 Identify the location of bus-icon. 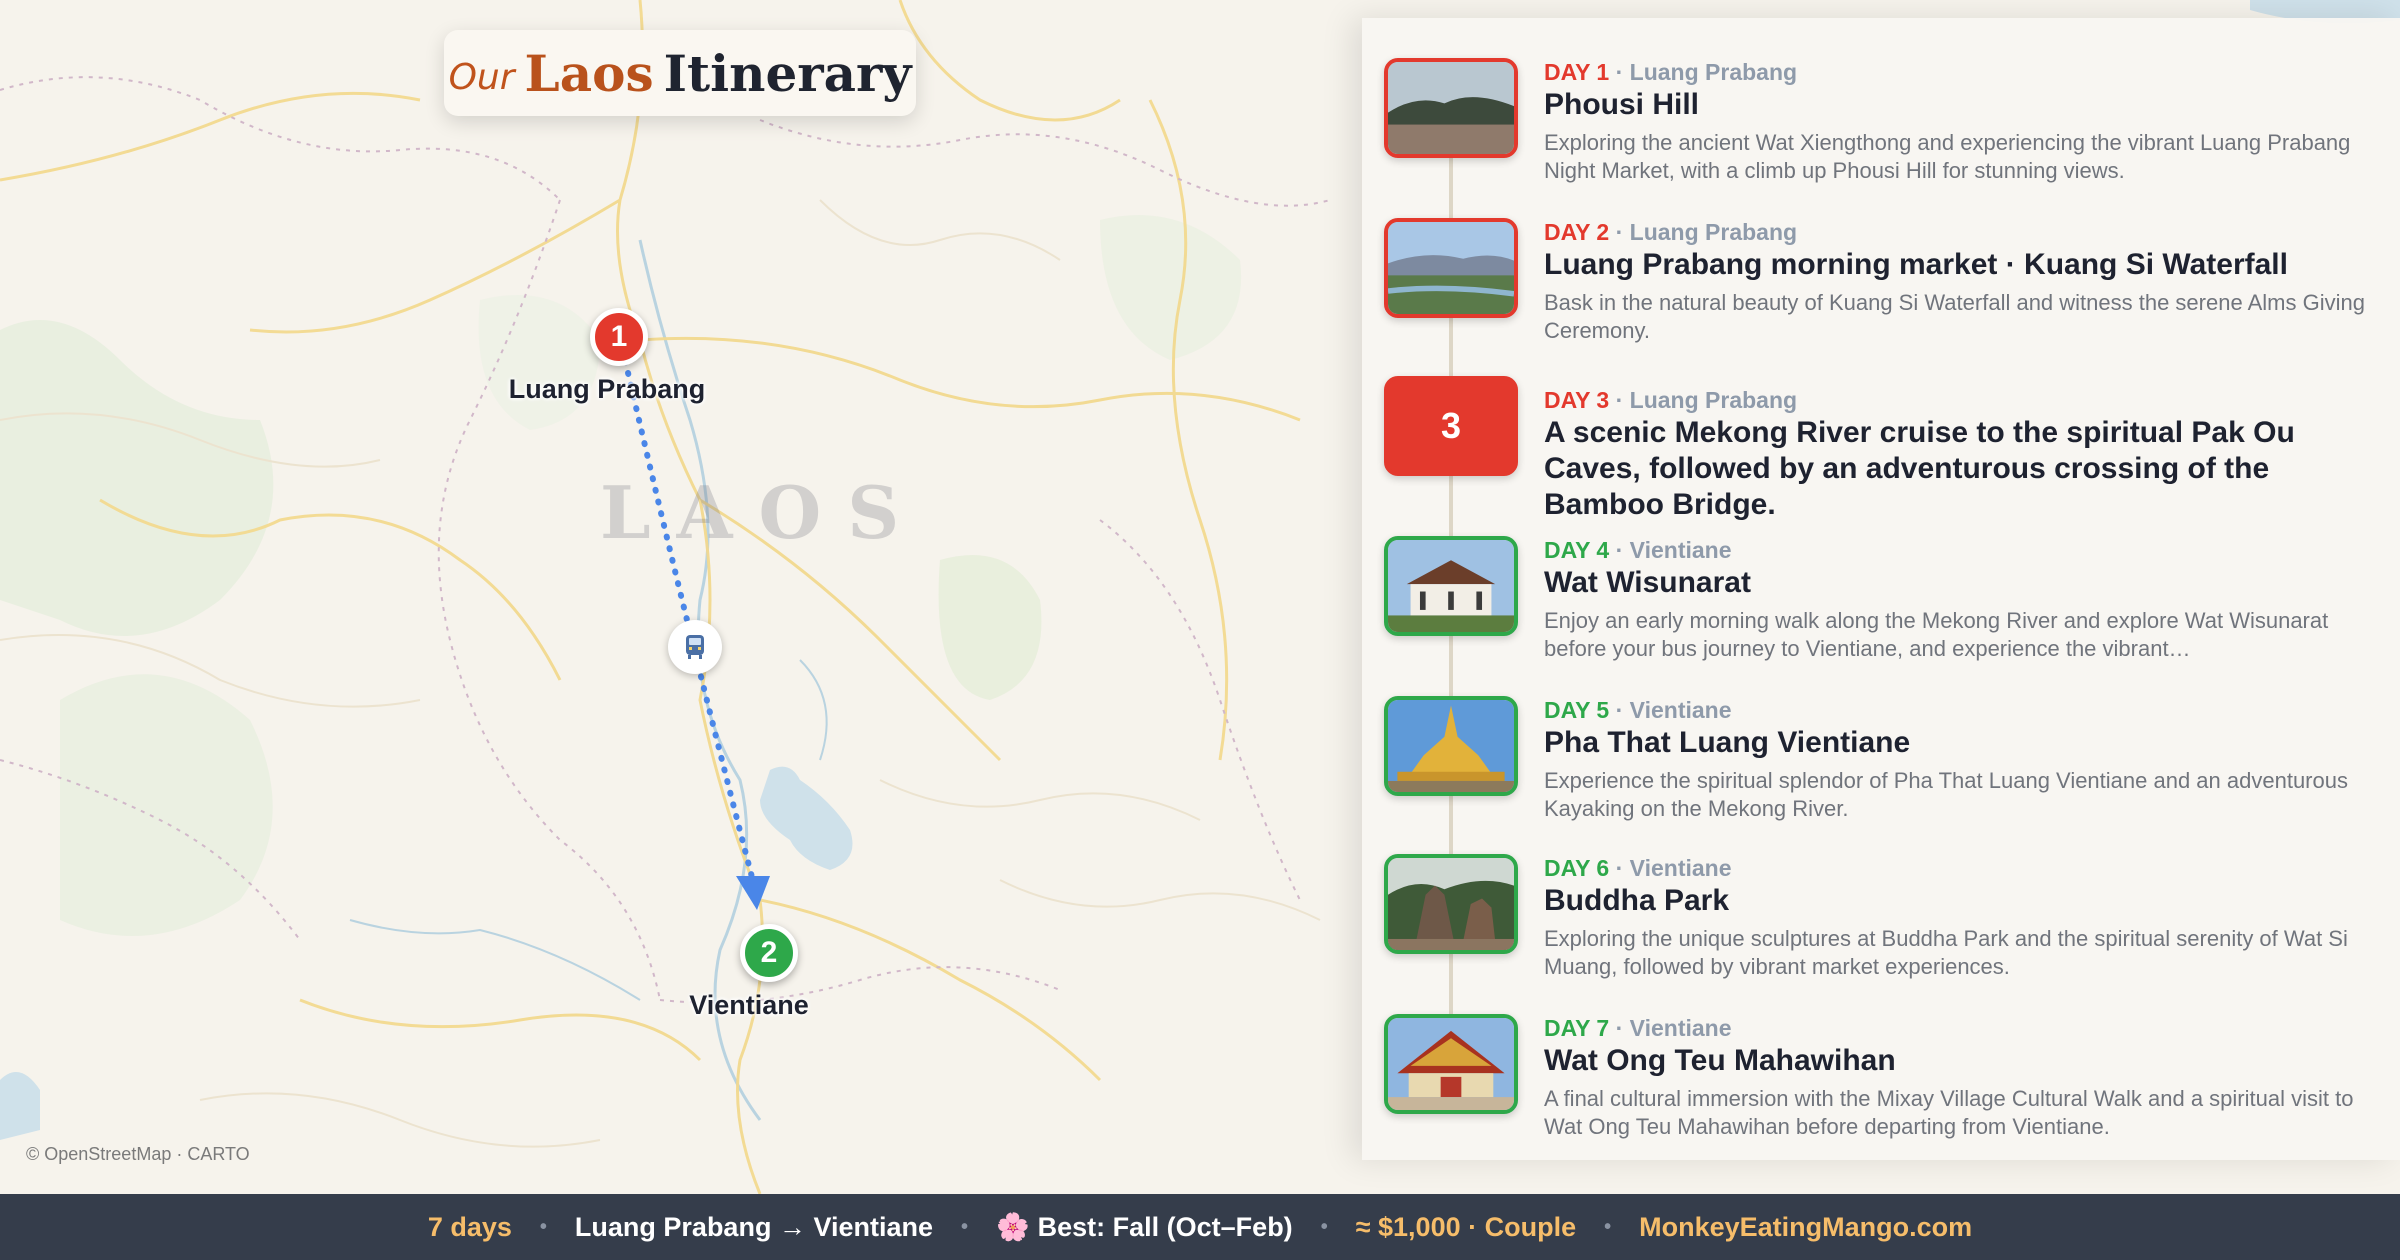
(695, 647).